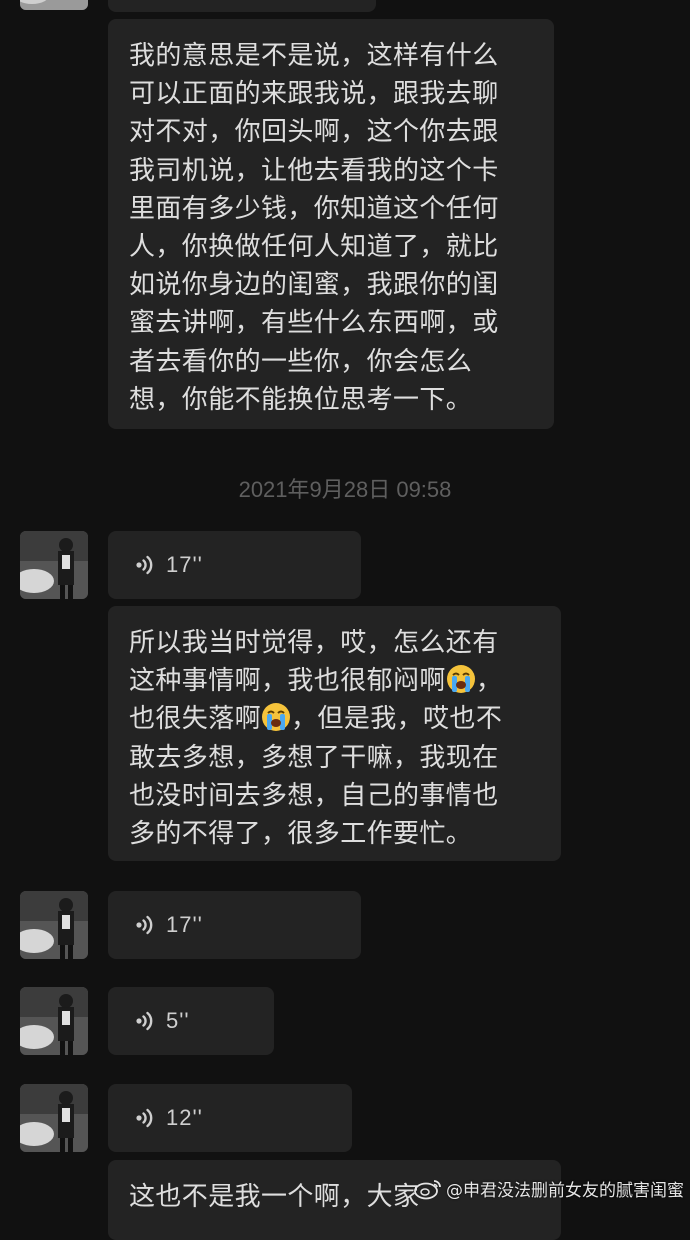  Describe the element at coordinates (314, 247) in the screenshot. I see `message-line: 人，你换做任何人知道了，就比` at that location.